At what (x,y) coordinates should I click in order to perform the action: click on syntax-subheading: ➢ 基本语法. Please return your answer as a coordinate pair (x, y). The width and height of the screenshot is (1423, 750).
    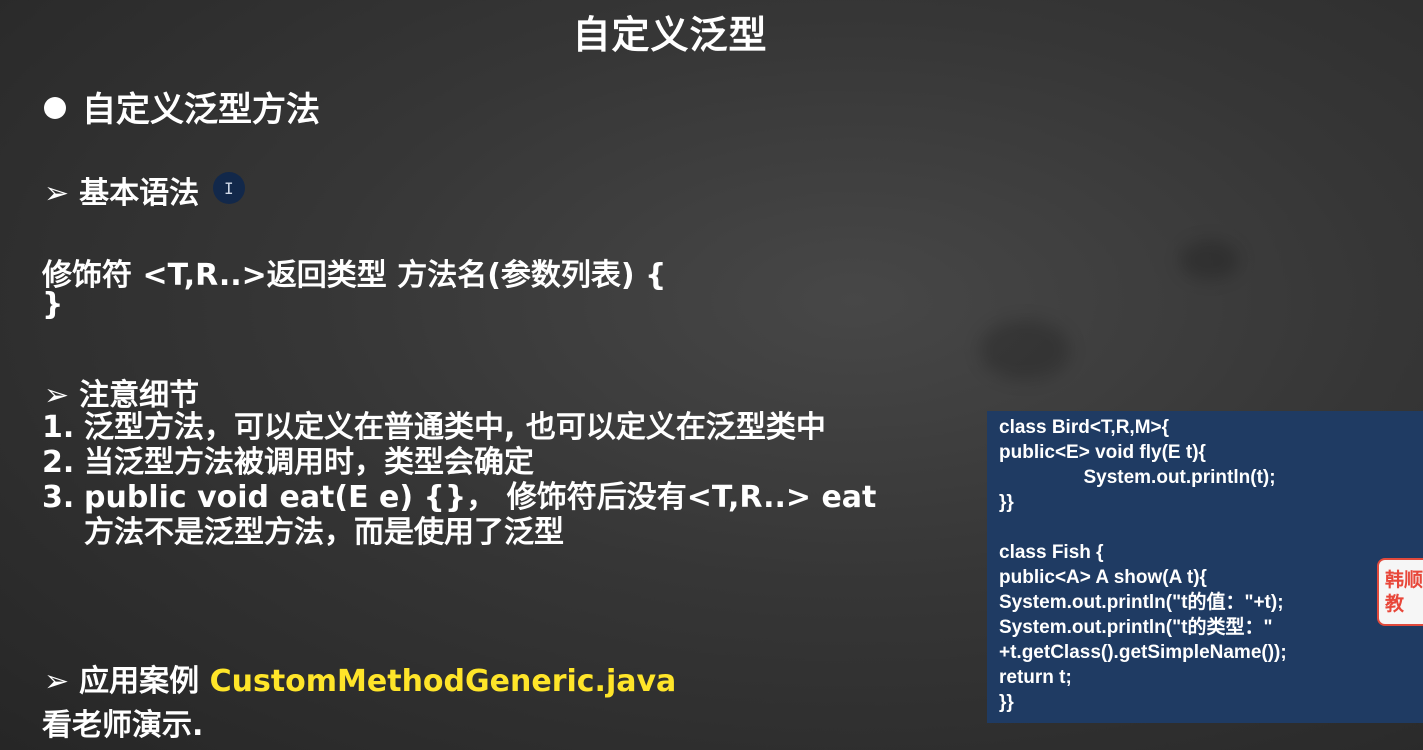
    Looking at the image, I should click on (121, 190).